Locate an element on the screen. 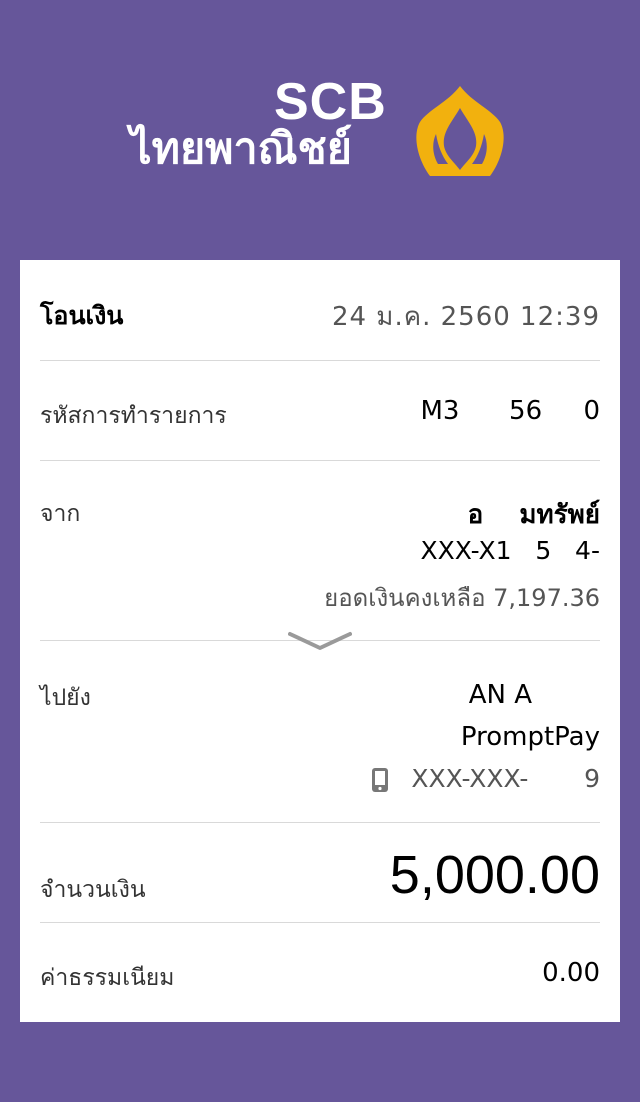 This screenshot has height=1102, width=640. reference-label: รหัสการทำรายการ is located at coordinates (133, 416).